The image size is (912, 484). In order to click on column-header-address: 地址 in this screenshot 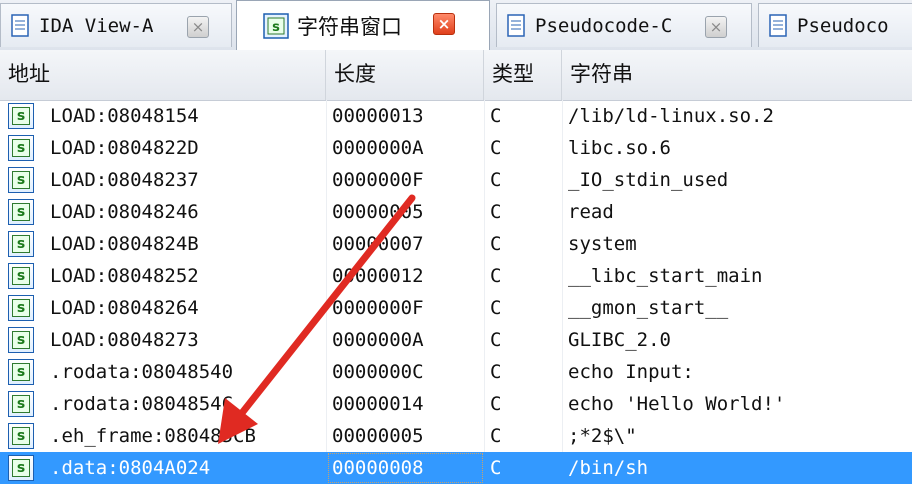, I will do `click(163, 75)`.